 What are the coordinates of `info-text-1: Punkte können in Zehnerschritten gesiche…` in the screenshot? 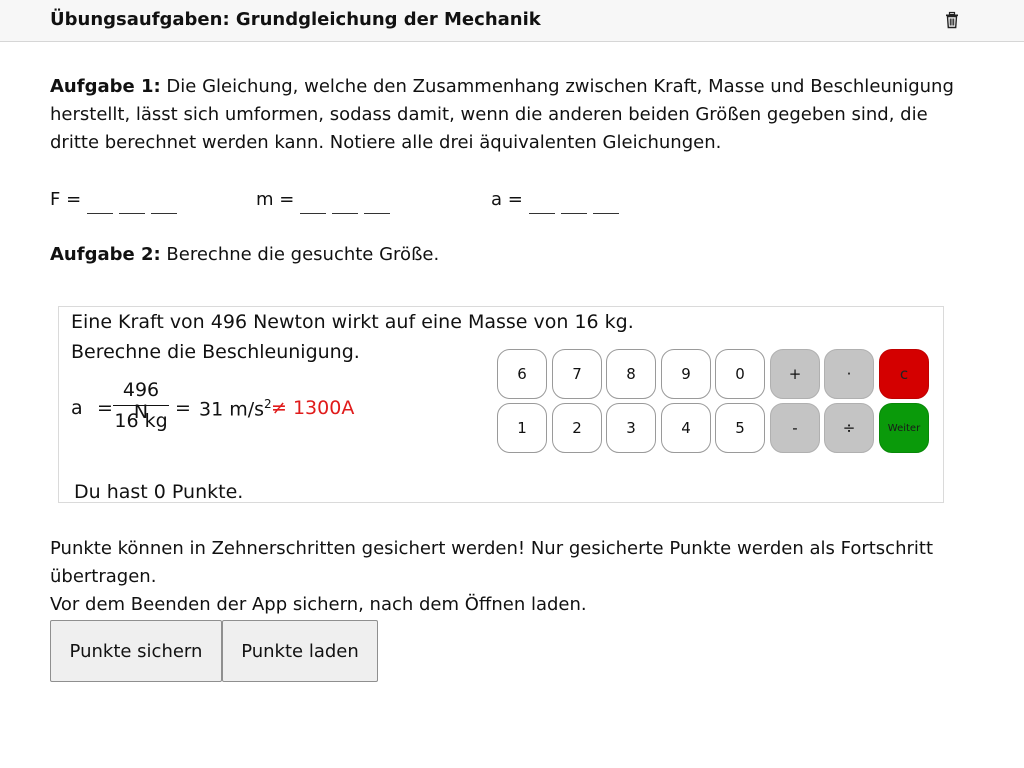 It's located at (492, 562).